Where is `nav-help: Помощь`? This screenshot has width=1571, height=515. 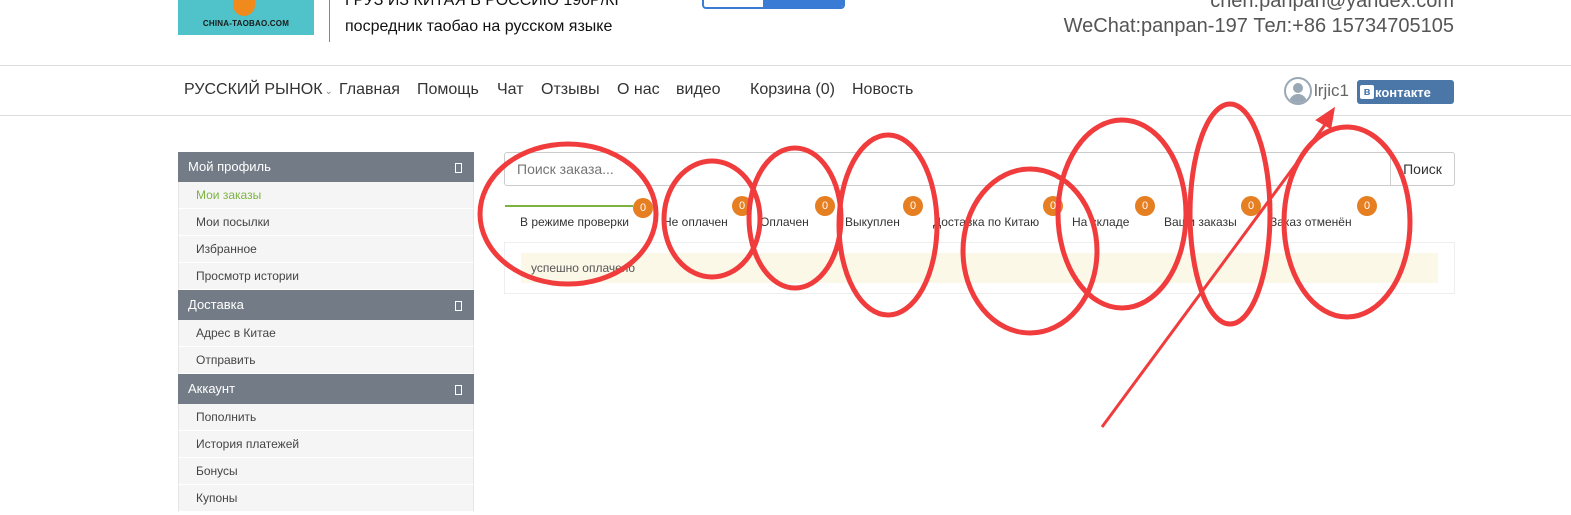
nav-help: Помощь is located at coordinates (448, 90).